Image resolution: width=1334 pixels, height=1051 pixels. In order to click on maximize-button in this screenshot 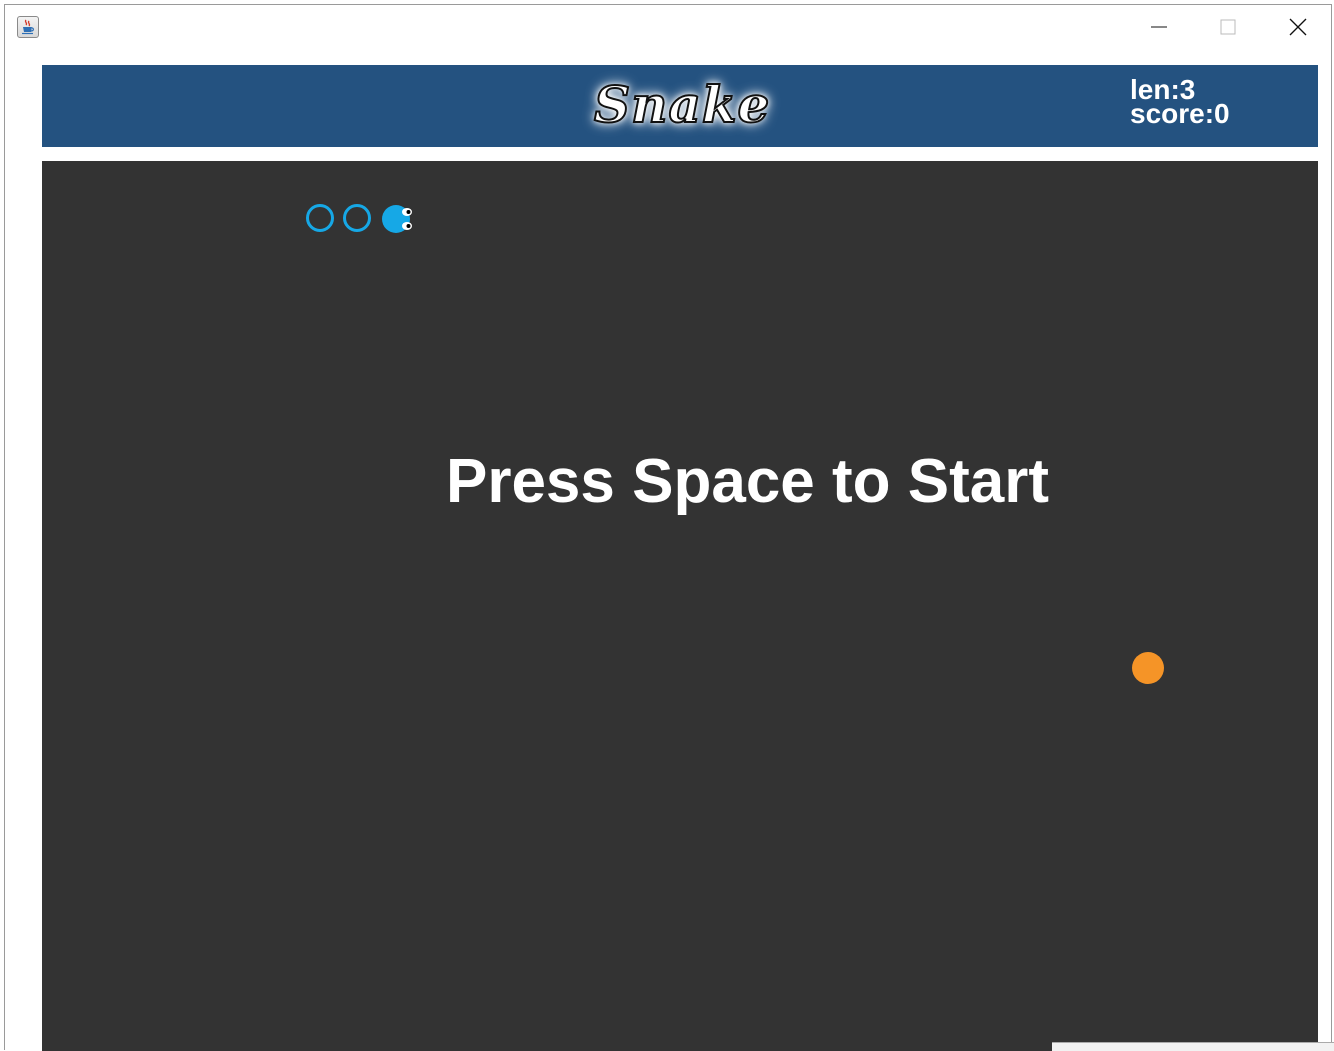, I will do `click(1228, 27)`.